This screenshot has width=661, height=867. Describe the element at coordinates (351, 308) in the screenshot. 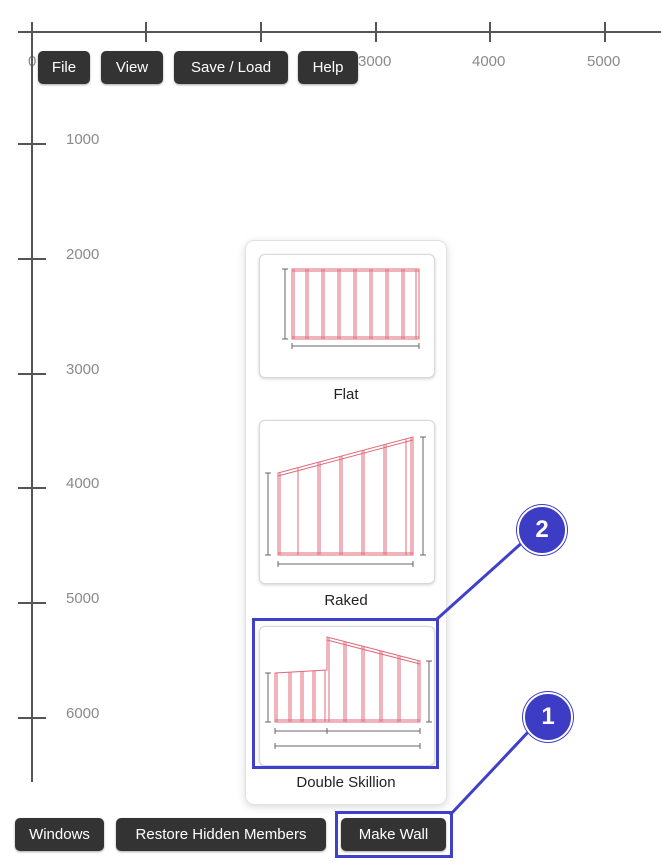

I see `flat-wall-icon` at that location.